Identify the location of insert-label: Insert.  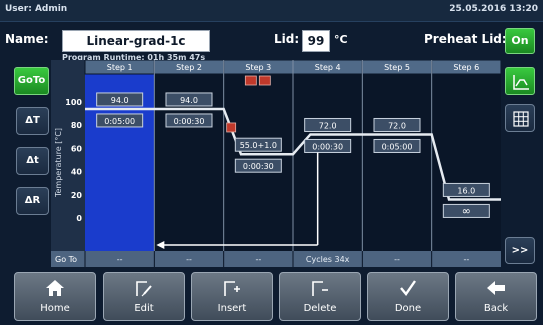
(232, 308).